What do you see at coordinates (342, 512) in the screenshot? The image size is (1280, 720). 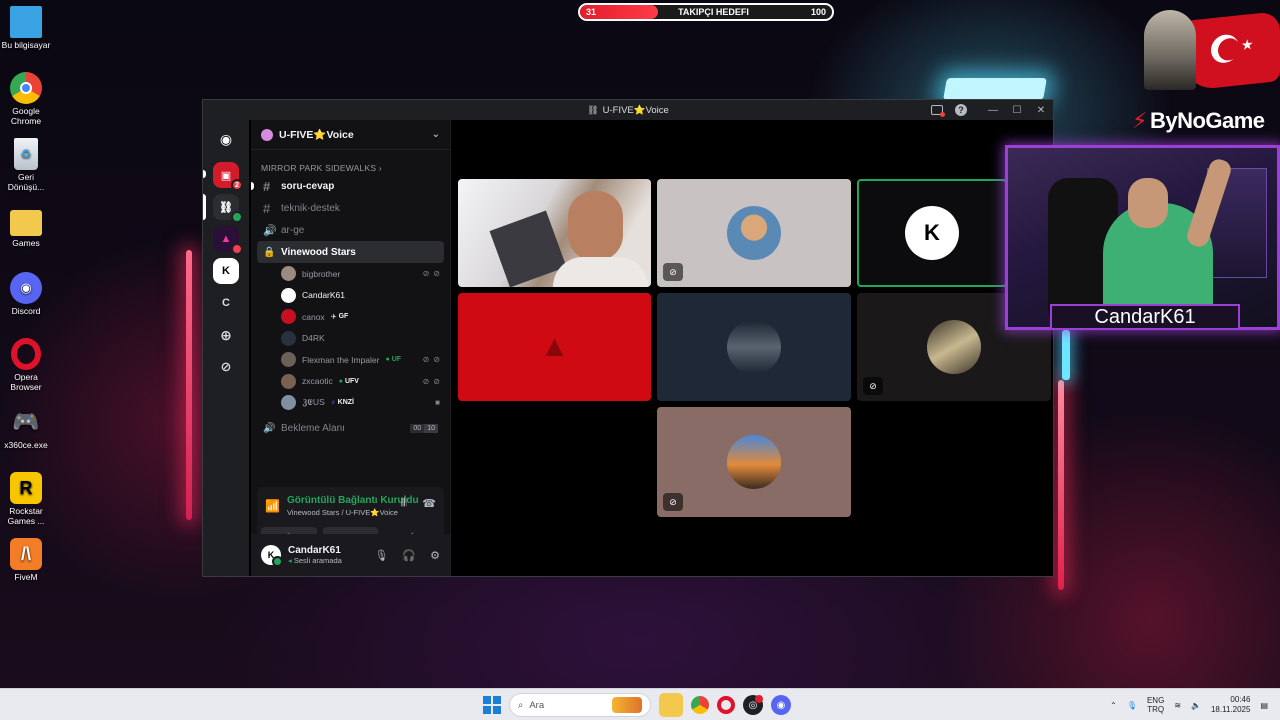 I see `connection-location: Vinewood Stars / U-FIVE⭐Voice` at bounding box center [342, 512].